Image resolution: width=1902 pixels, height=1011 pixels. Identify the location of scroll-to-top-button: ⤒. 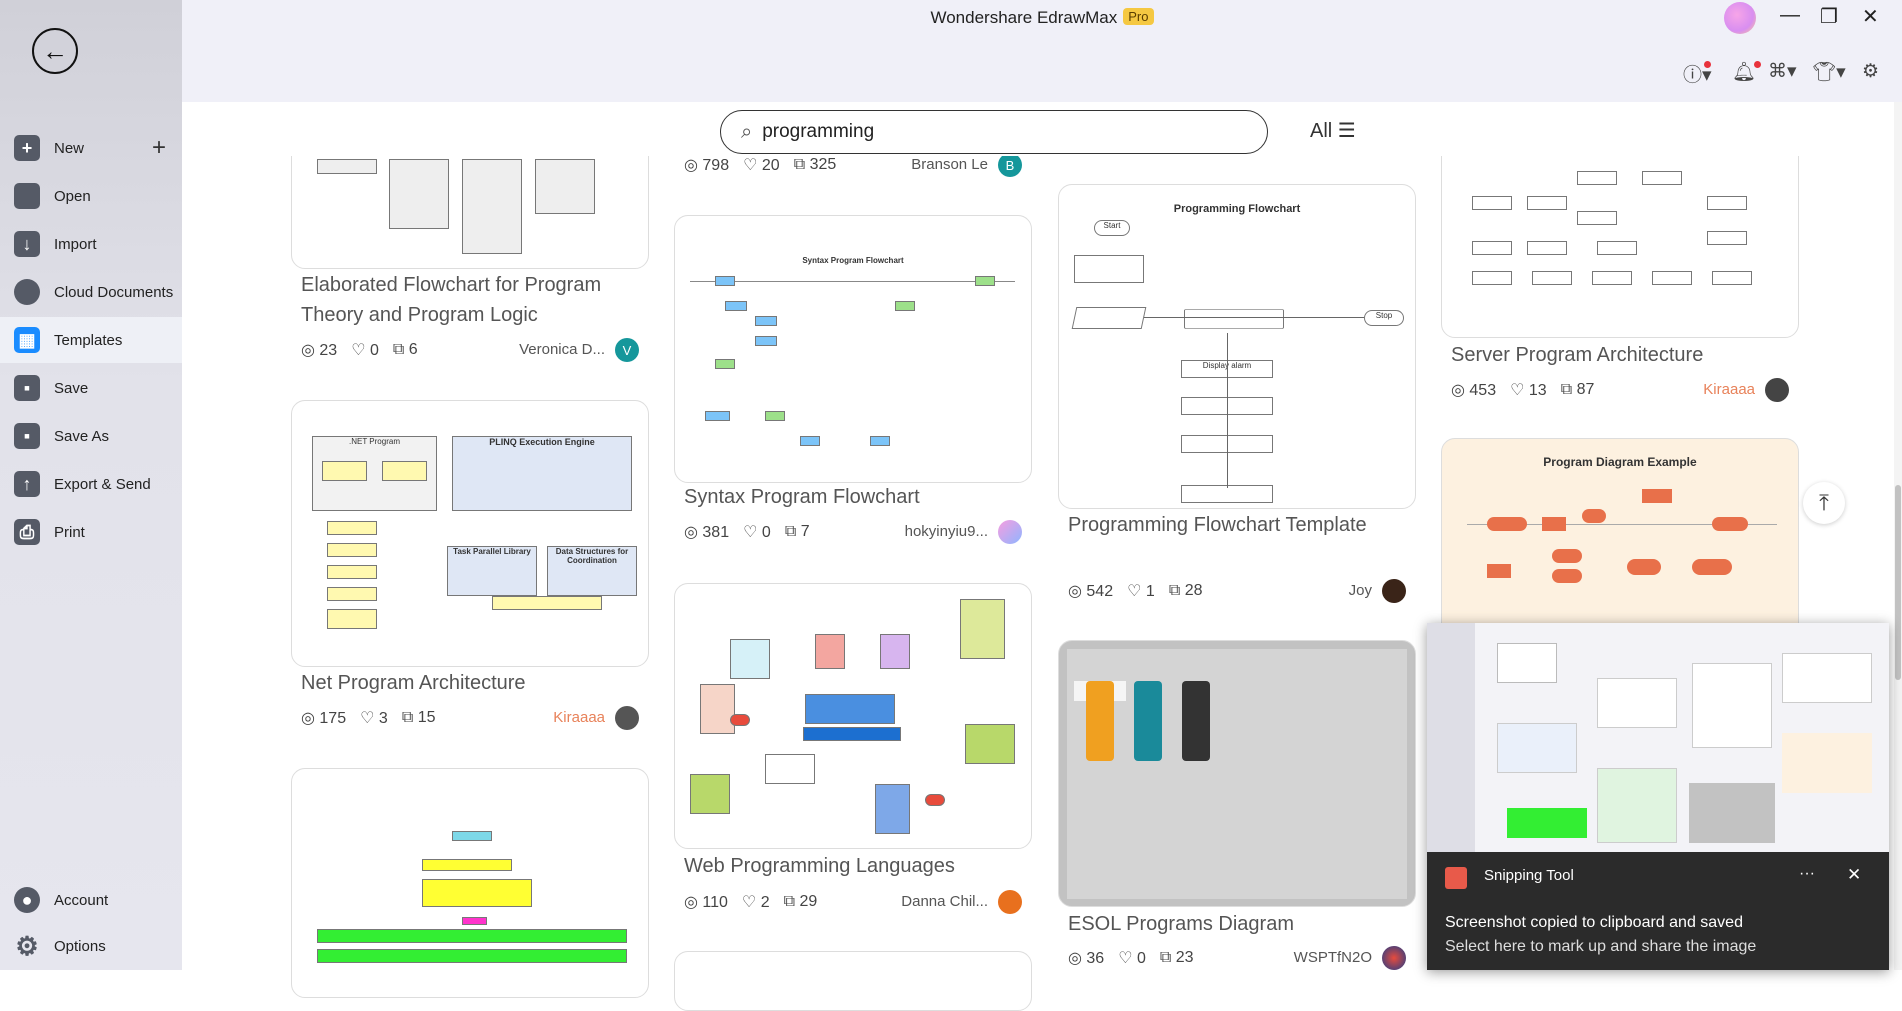
(1824, 503).